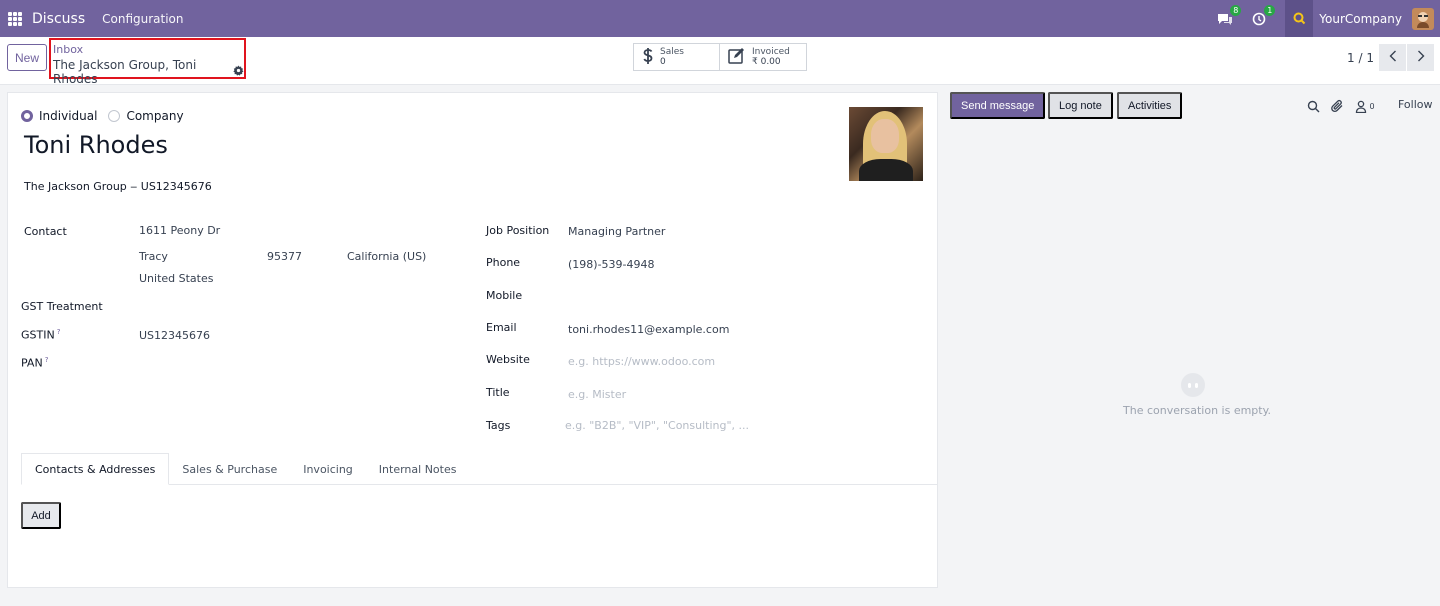 The width and height of the screenshot is (1440, 606). I want to click on pager-value: 1 / 1, so click(1360, 58).